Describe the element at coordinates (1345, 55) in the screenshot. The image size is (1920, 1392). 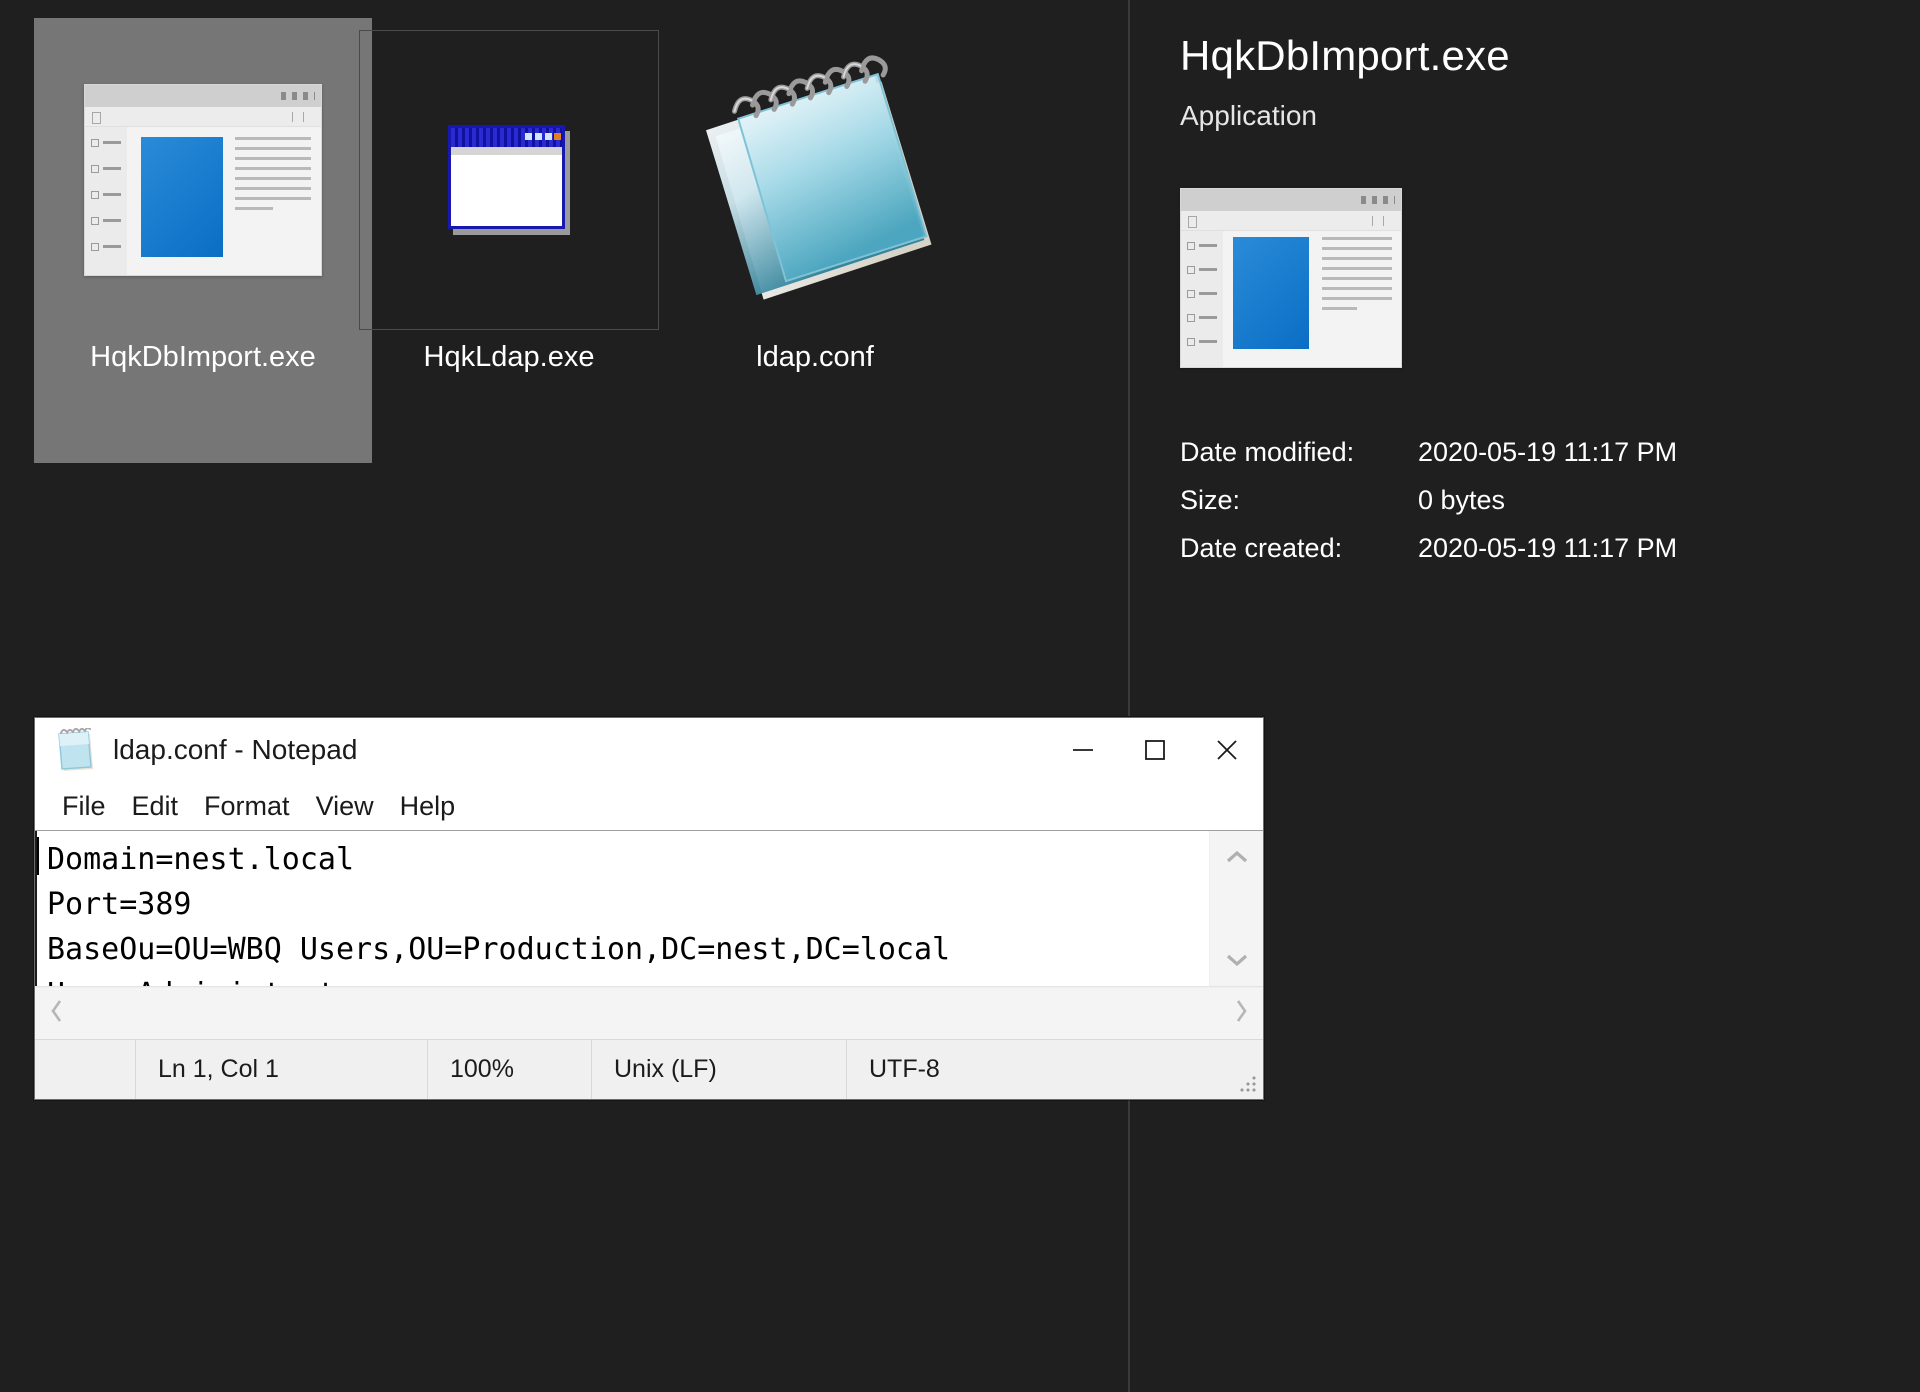
I see `details-file-name: HqkDbImport.exe` at that location.